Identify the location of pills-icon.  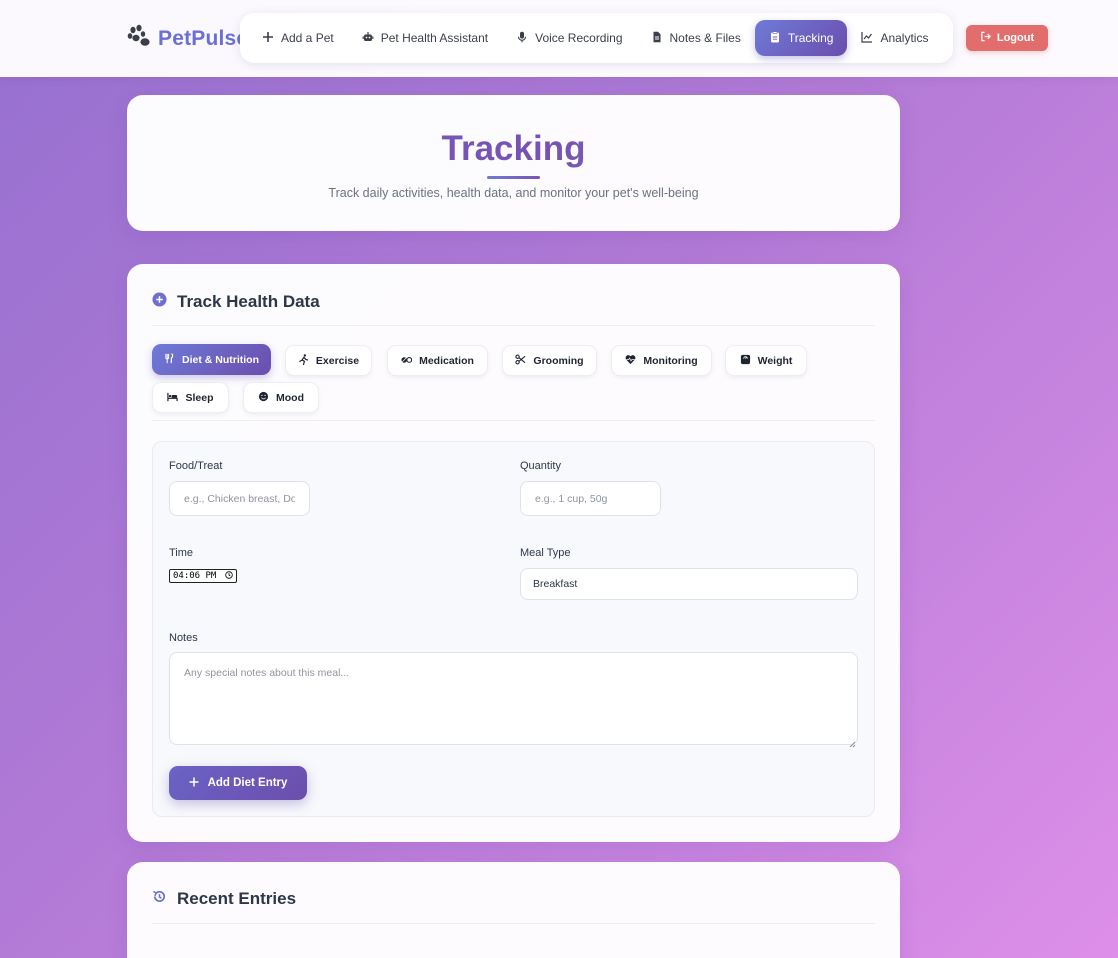
(407, 361).